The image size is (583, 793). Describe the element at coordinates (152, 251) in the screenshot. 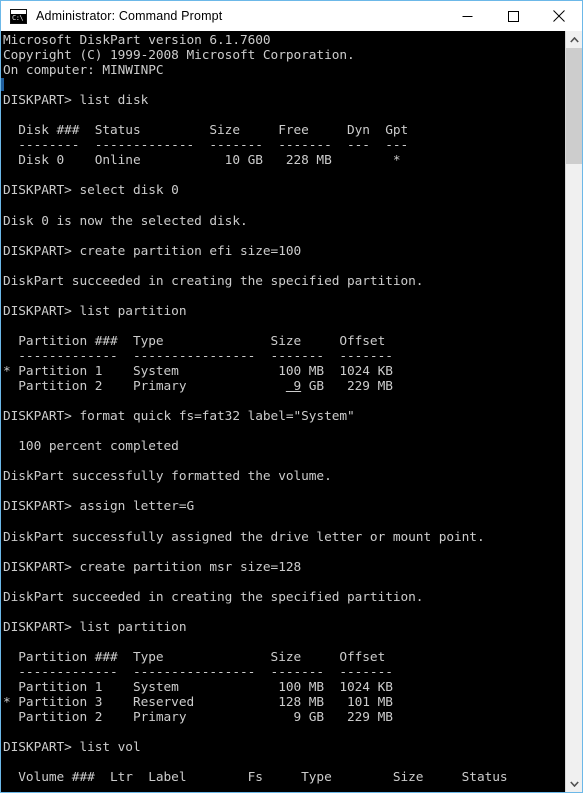

I see `console-line: DISKPART> create partition efi size=100` at that location.